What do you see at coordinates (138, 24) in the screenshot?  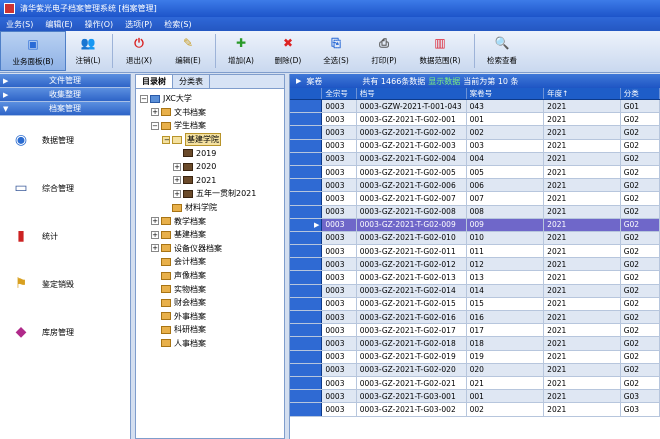 I see `menu-options: 选项(P)` at bounding box center [138, 24].